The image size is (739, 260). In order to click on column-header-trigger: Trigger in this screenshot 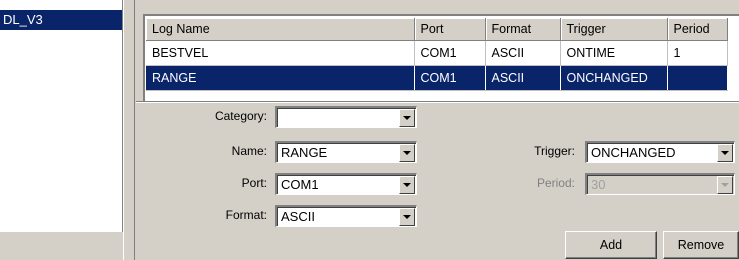, I will do `click(614, 29)`.